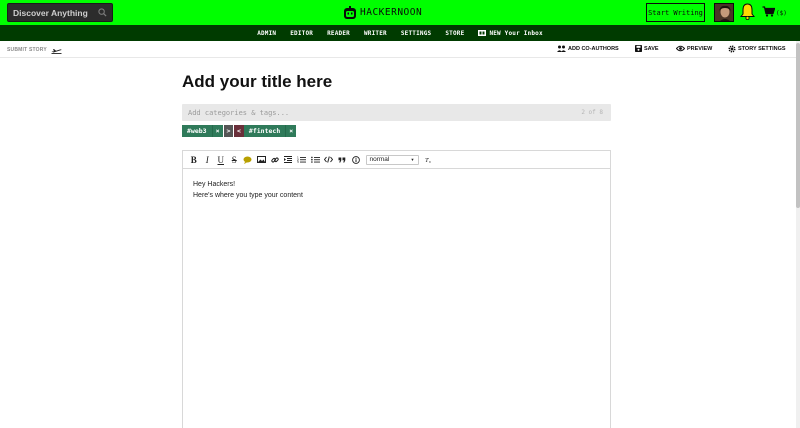  Describe the element at coordinates (412, 159) in the screenshot. I see `dropdown-arrow-icon: ▼` at that location.